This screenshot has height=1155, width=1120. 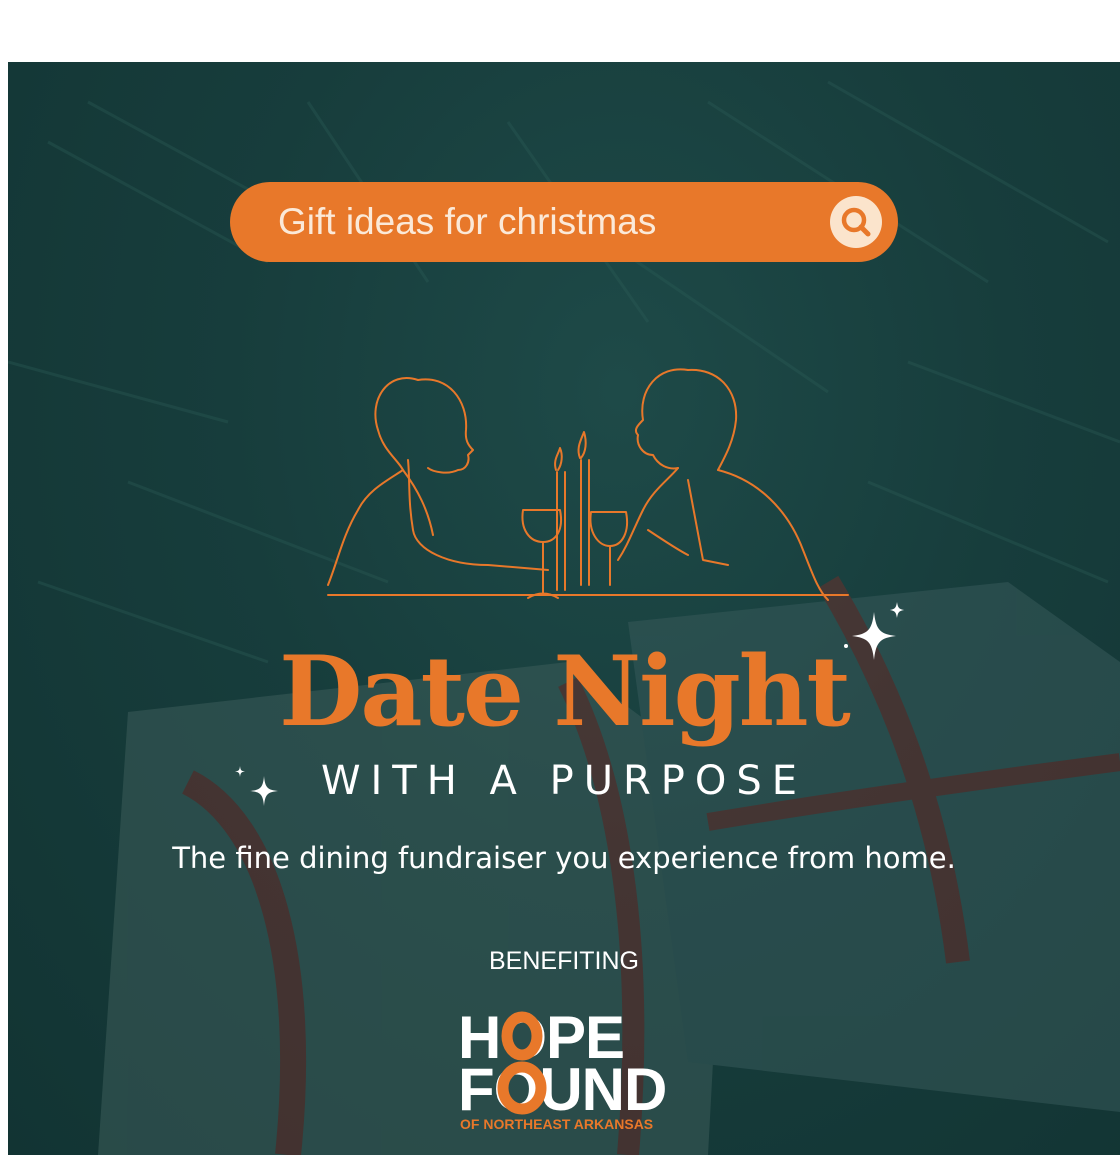 I want to click on search-icon, so click(x=856, y=222).